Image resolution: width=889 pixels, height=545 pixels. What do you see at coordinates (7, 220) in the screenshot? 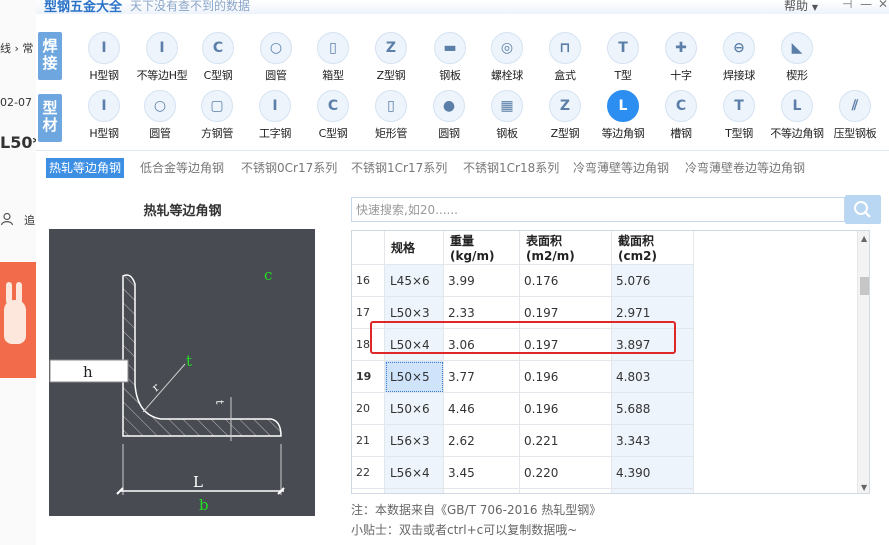
I see `background-user-icon` at bounding box center [7, 220].